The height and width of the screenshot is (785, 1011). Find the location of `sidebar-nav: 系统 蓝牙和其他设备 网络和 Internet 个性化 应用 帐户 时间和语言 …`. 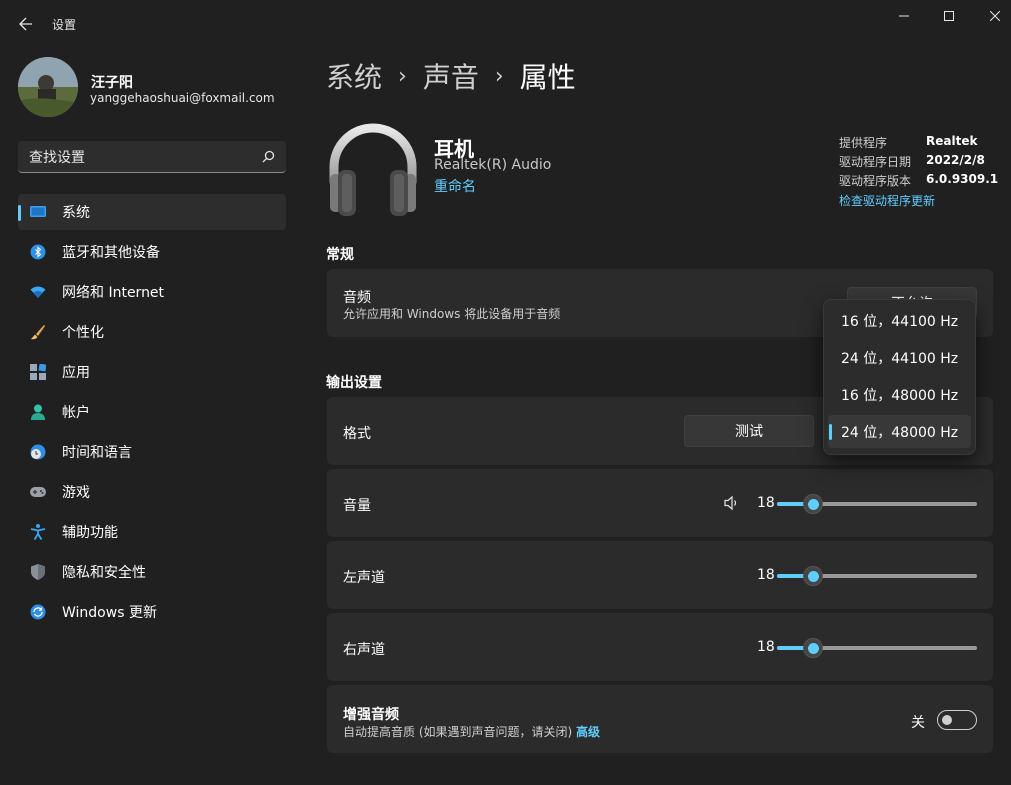

sidebar-nav: 系统 蓝牙和其他设备 网络和 Internet 个性化 应用 帐户 时间和语言 … is located at coordinates (152, 414).